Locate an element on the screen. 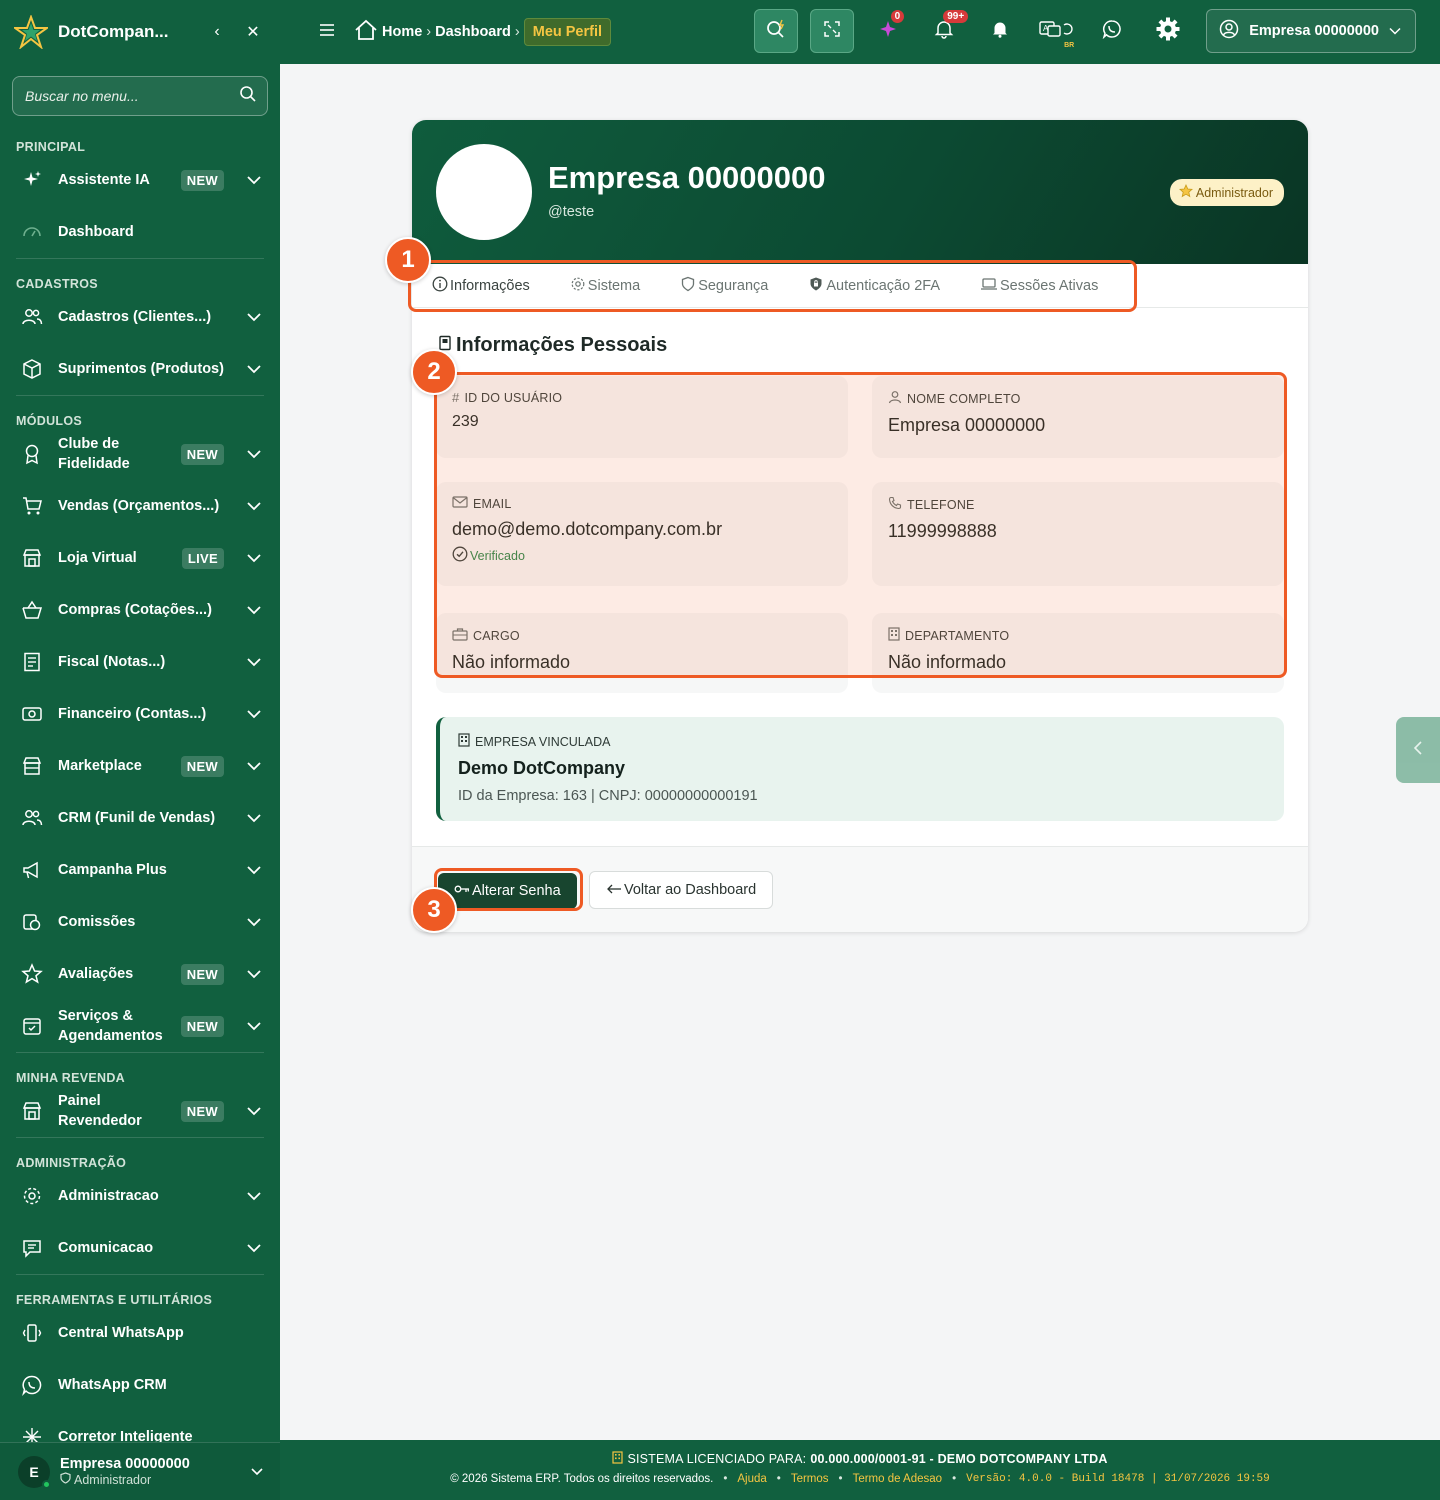 Image resolution: width=1440 pixels, height=1500 pixels. sidebar-item-label: Campanha Plus is located at coordinates (112, 870).